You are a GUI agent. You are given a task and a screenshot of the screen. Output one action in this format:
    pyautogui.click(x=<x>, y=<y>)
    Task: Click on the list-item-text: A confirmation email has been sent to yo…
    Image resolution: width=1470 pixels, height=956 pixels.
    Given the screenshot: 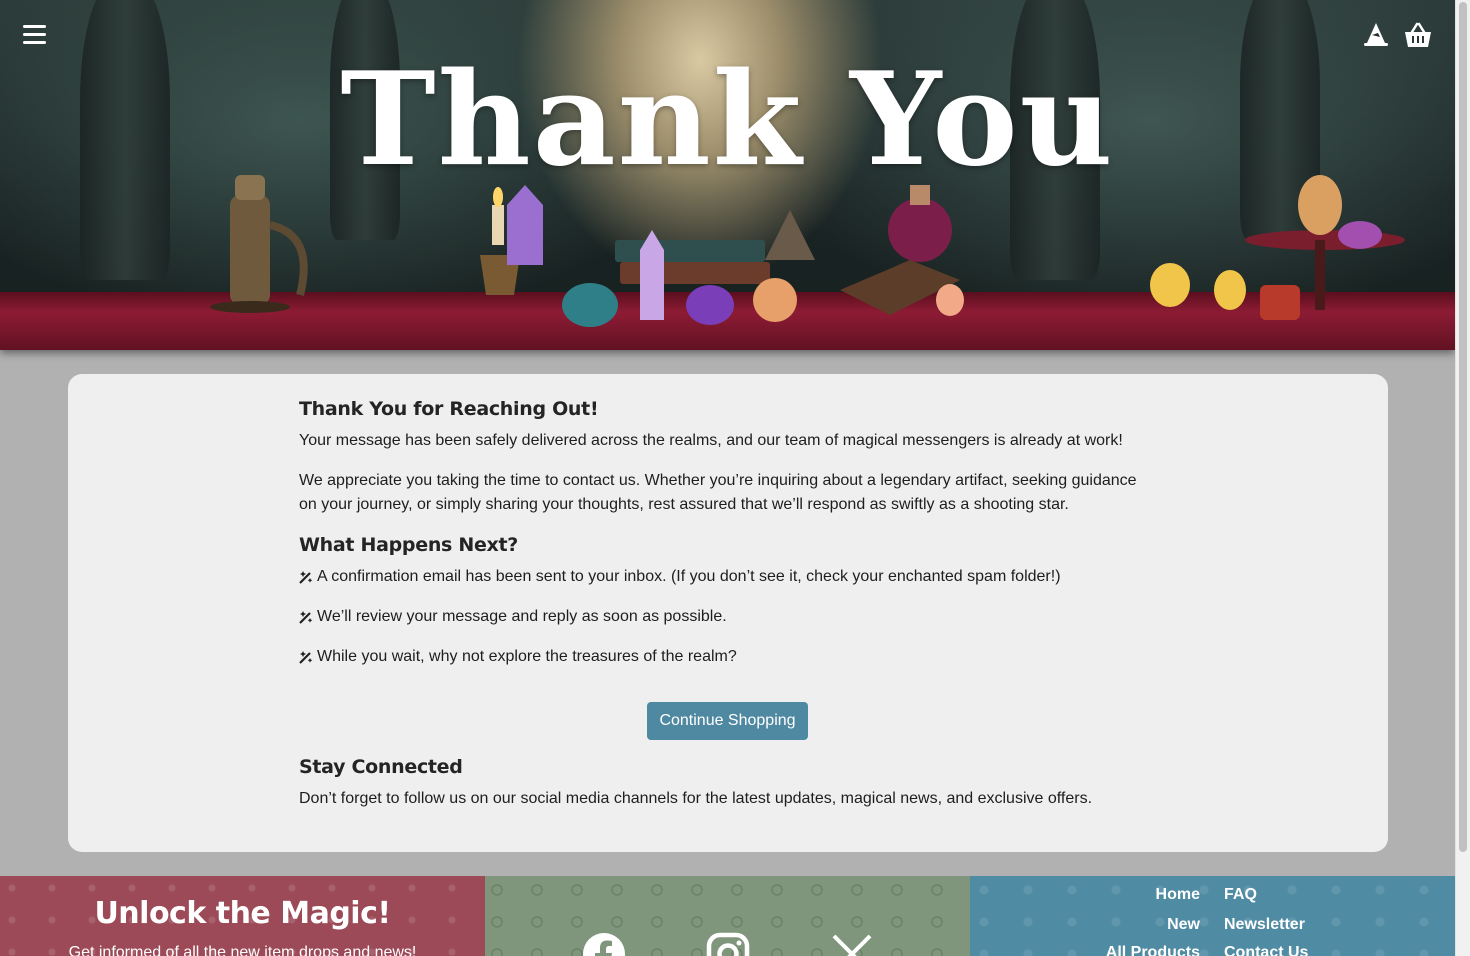 What is the action you would take?
    pyautogui.click(x=689, y=576)
    